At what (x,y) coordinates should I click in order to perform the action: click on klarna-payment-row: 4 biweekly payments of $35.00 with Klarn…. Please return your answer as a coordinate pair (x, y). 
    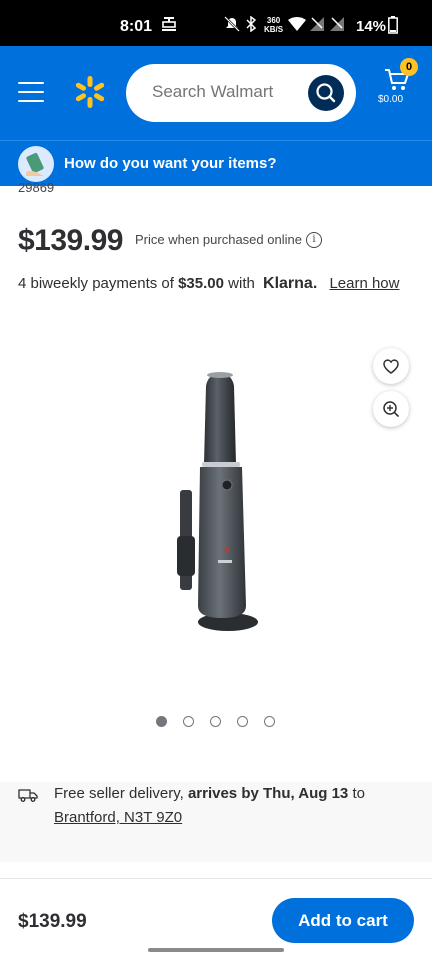
    Looking at the image, I should click on (209, 284).